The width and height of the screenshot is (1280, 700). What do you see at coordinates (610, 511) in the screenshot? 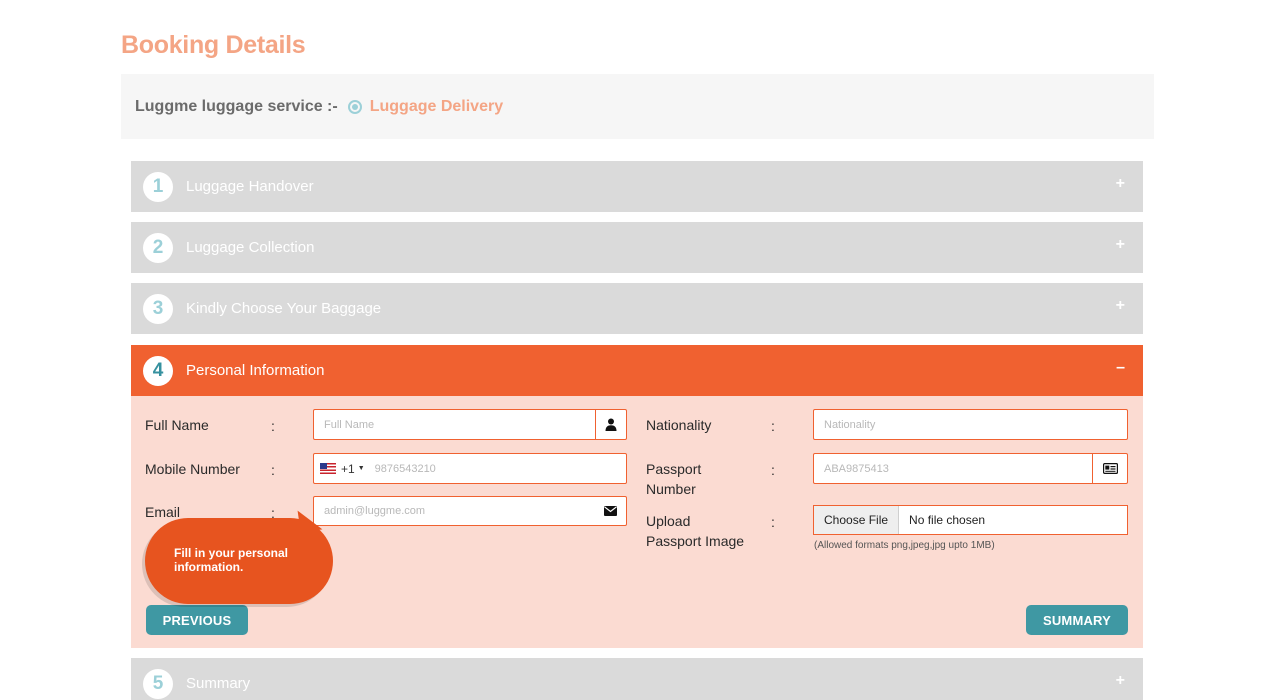
I see `envelope-icon` at bounding box center [610, 511].